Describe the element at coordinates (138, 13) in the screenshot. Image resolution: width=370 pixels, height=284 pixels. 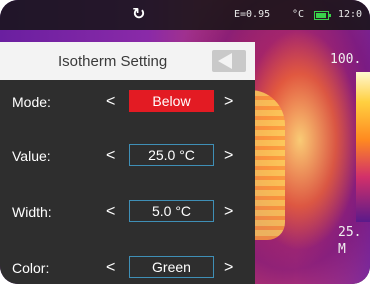
I see `refresh-icon: ↻` at that location.